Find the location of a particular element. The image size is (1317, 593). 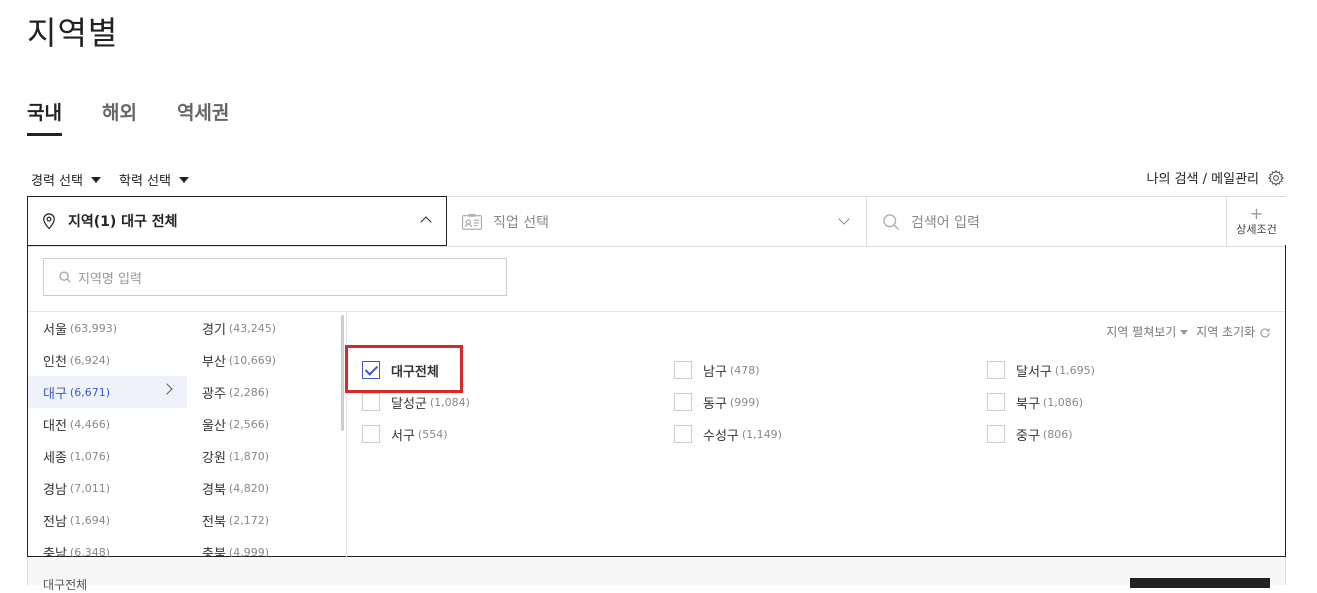

city-item: 인천 (6,924) is located at coordinates (107, 360).